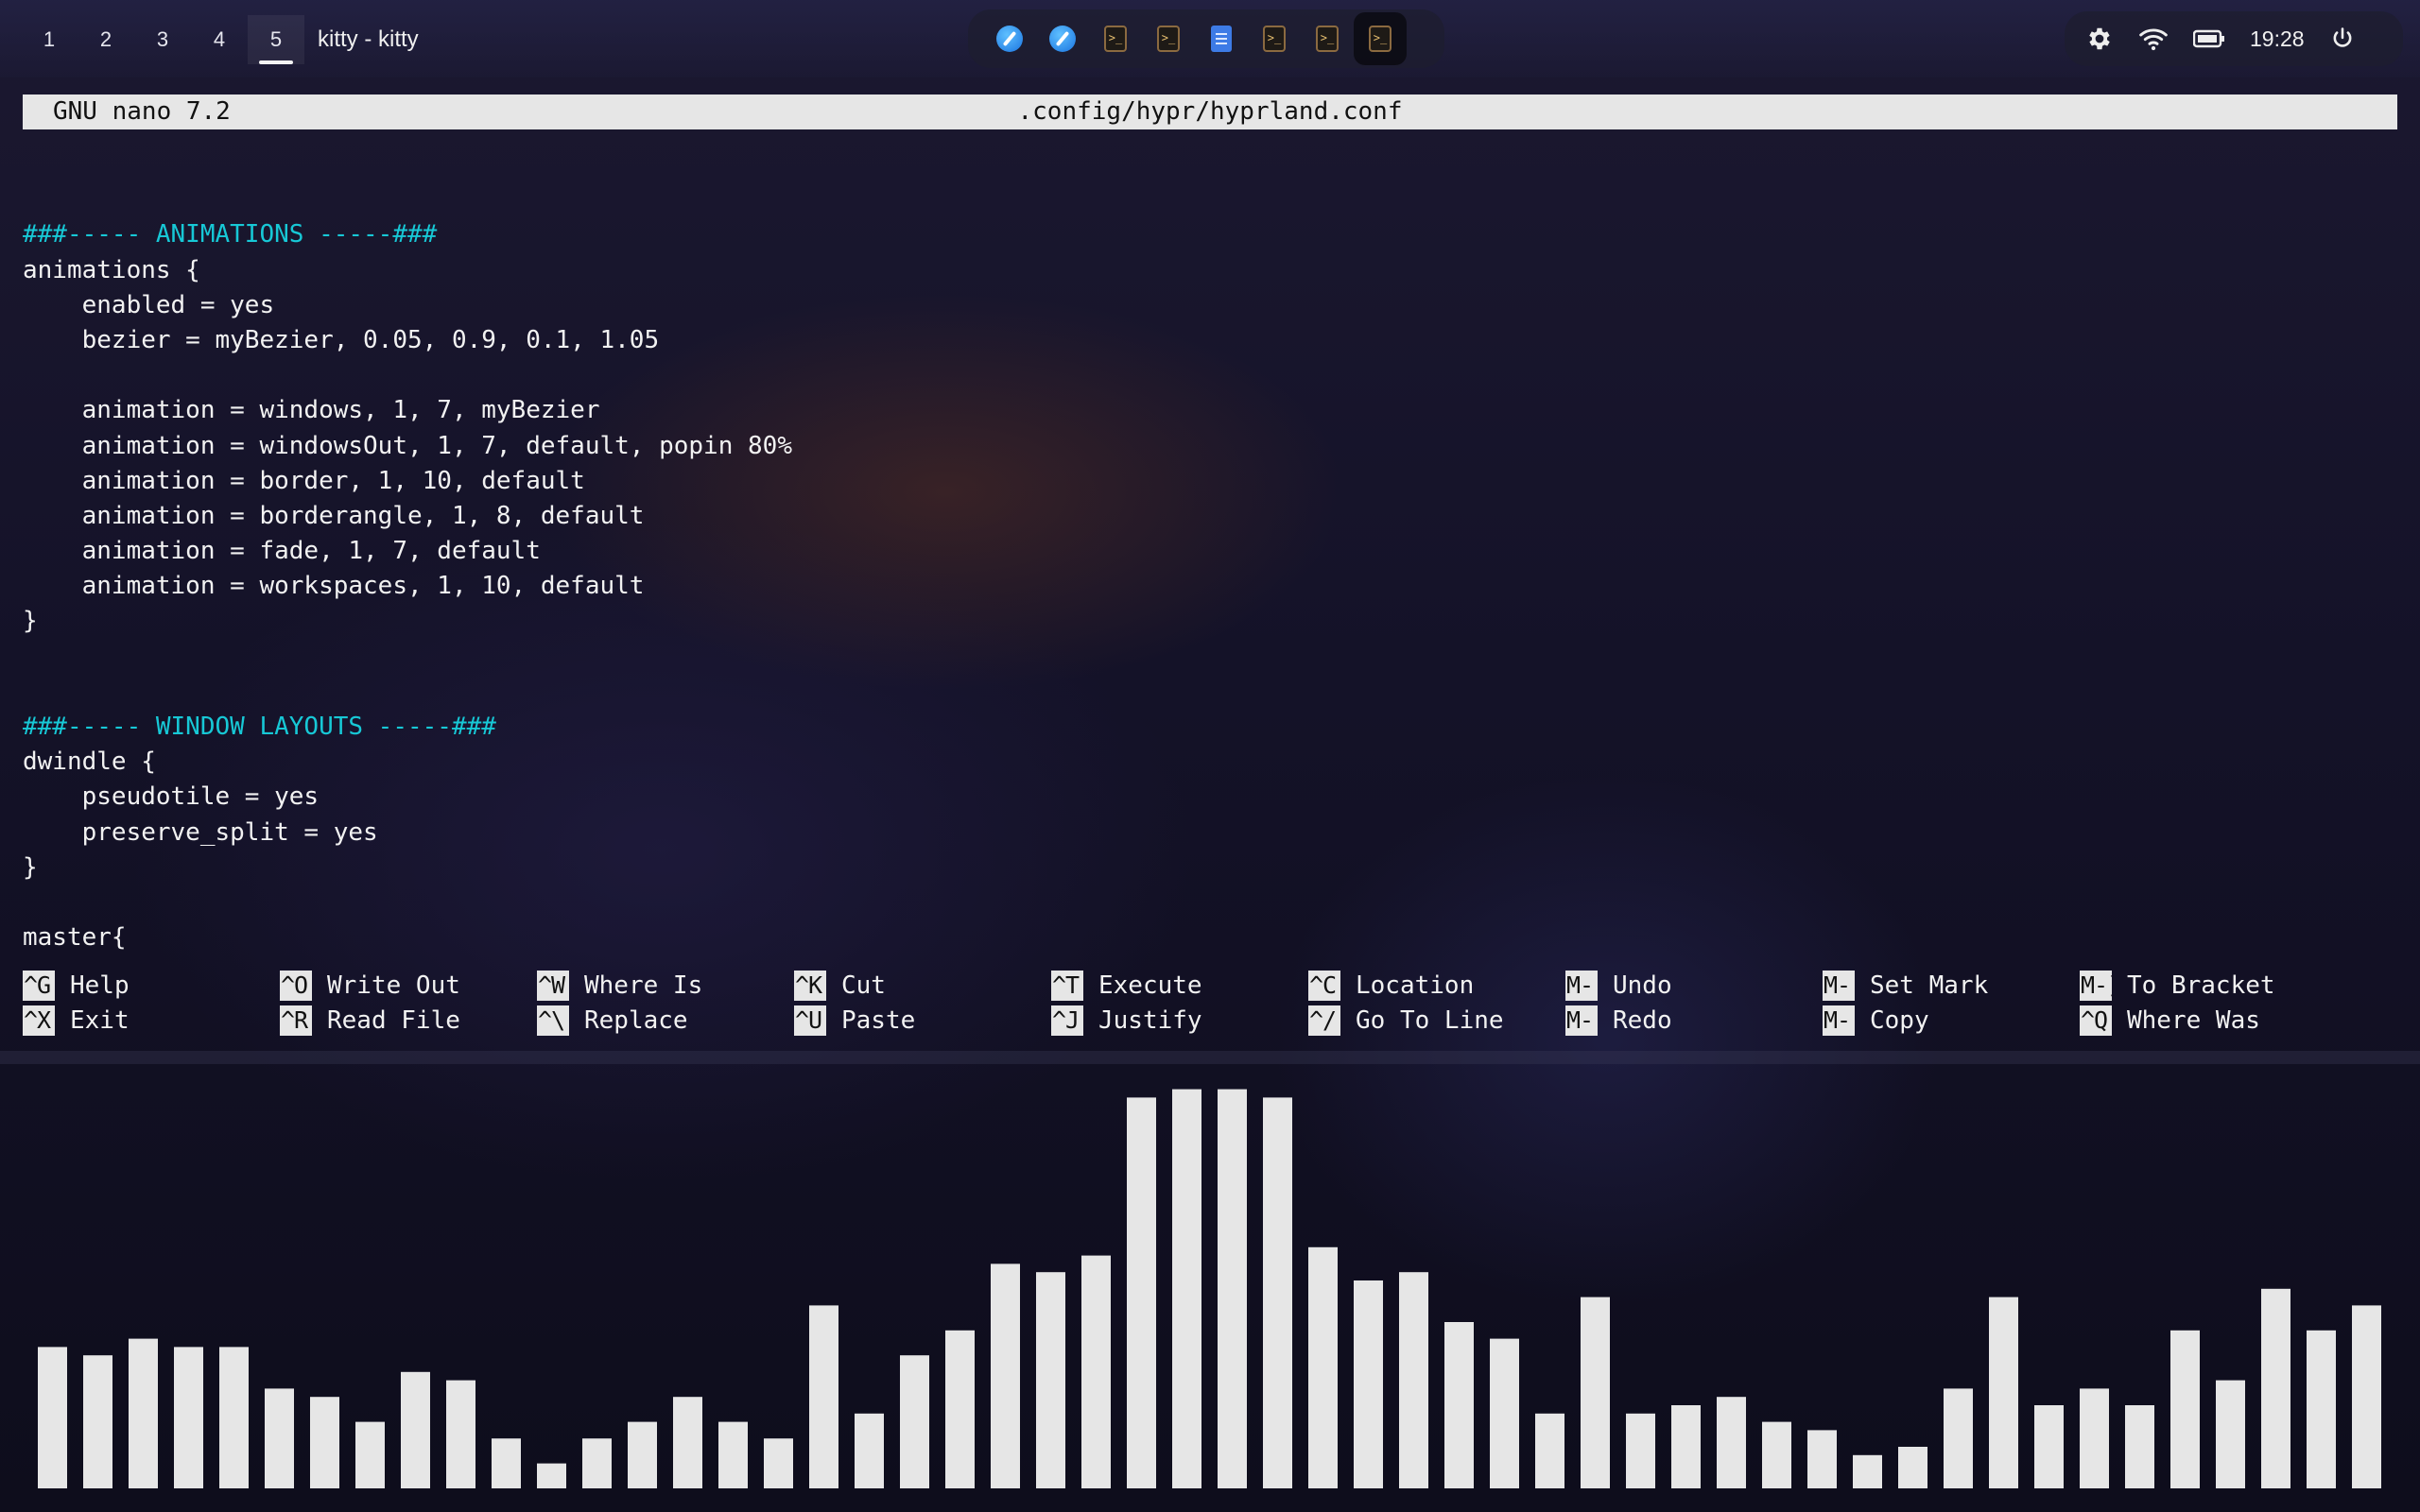 The width and height of the screenshot is (2420, 1512). I want to click on pane-divider, so click(1210, 1057).